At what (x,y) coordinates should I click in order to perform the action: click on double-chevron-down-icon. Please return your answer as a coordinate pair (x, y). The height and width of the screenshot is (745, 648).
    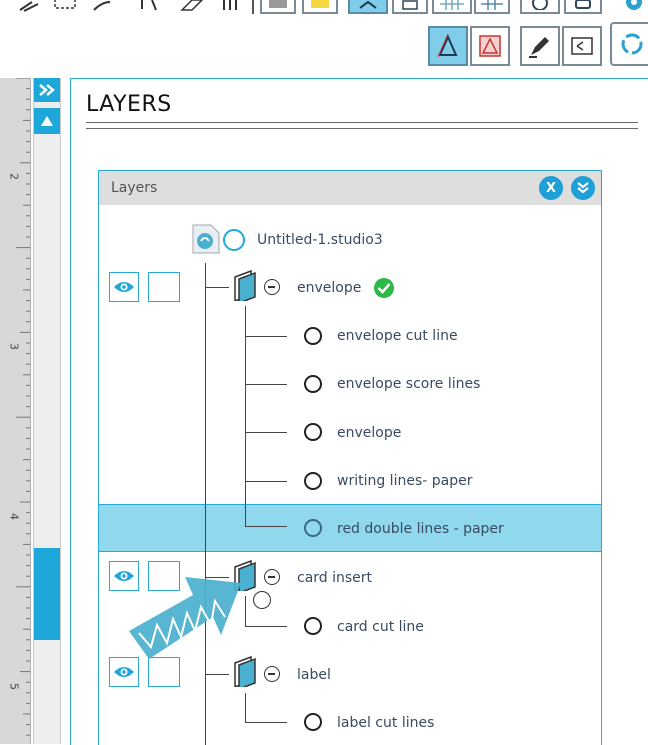
    Looking at the image, I should click on (583, 188).